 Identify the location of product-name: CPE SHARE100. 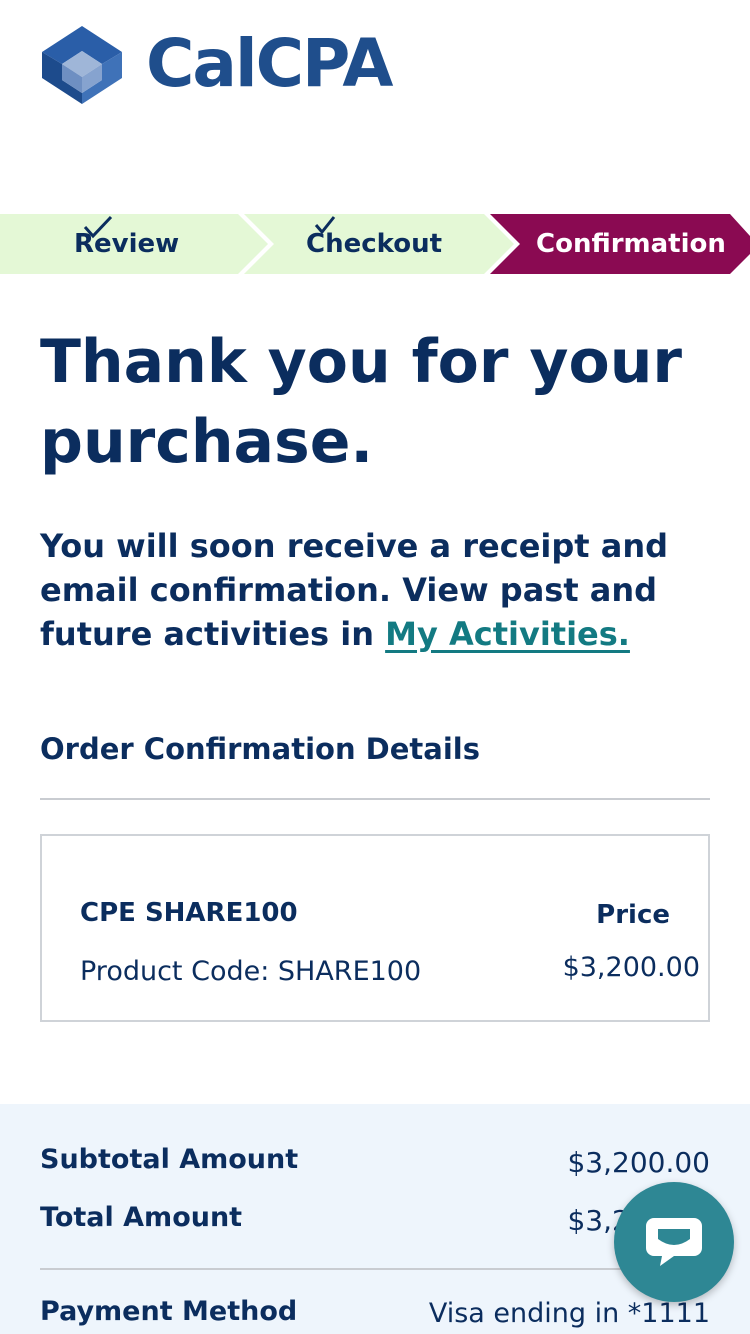
(189, 913).